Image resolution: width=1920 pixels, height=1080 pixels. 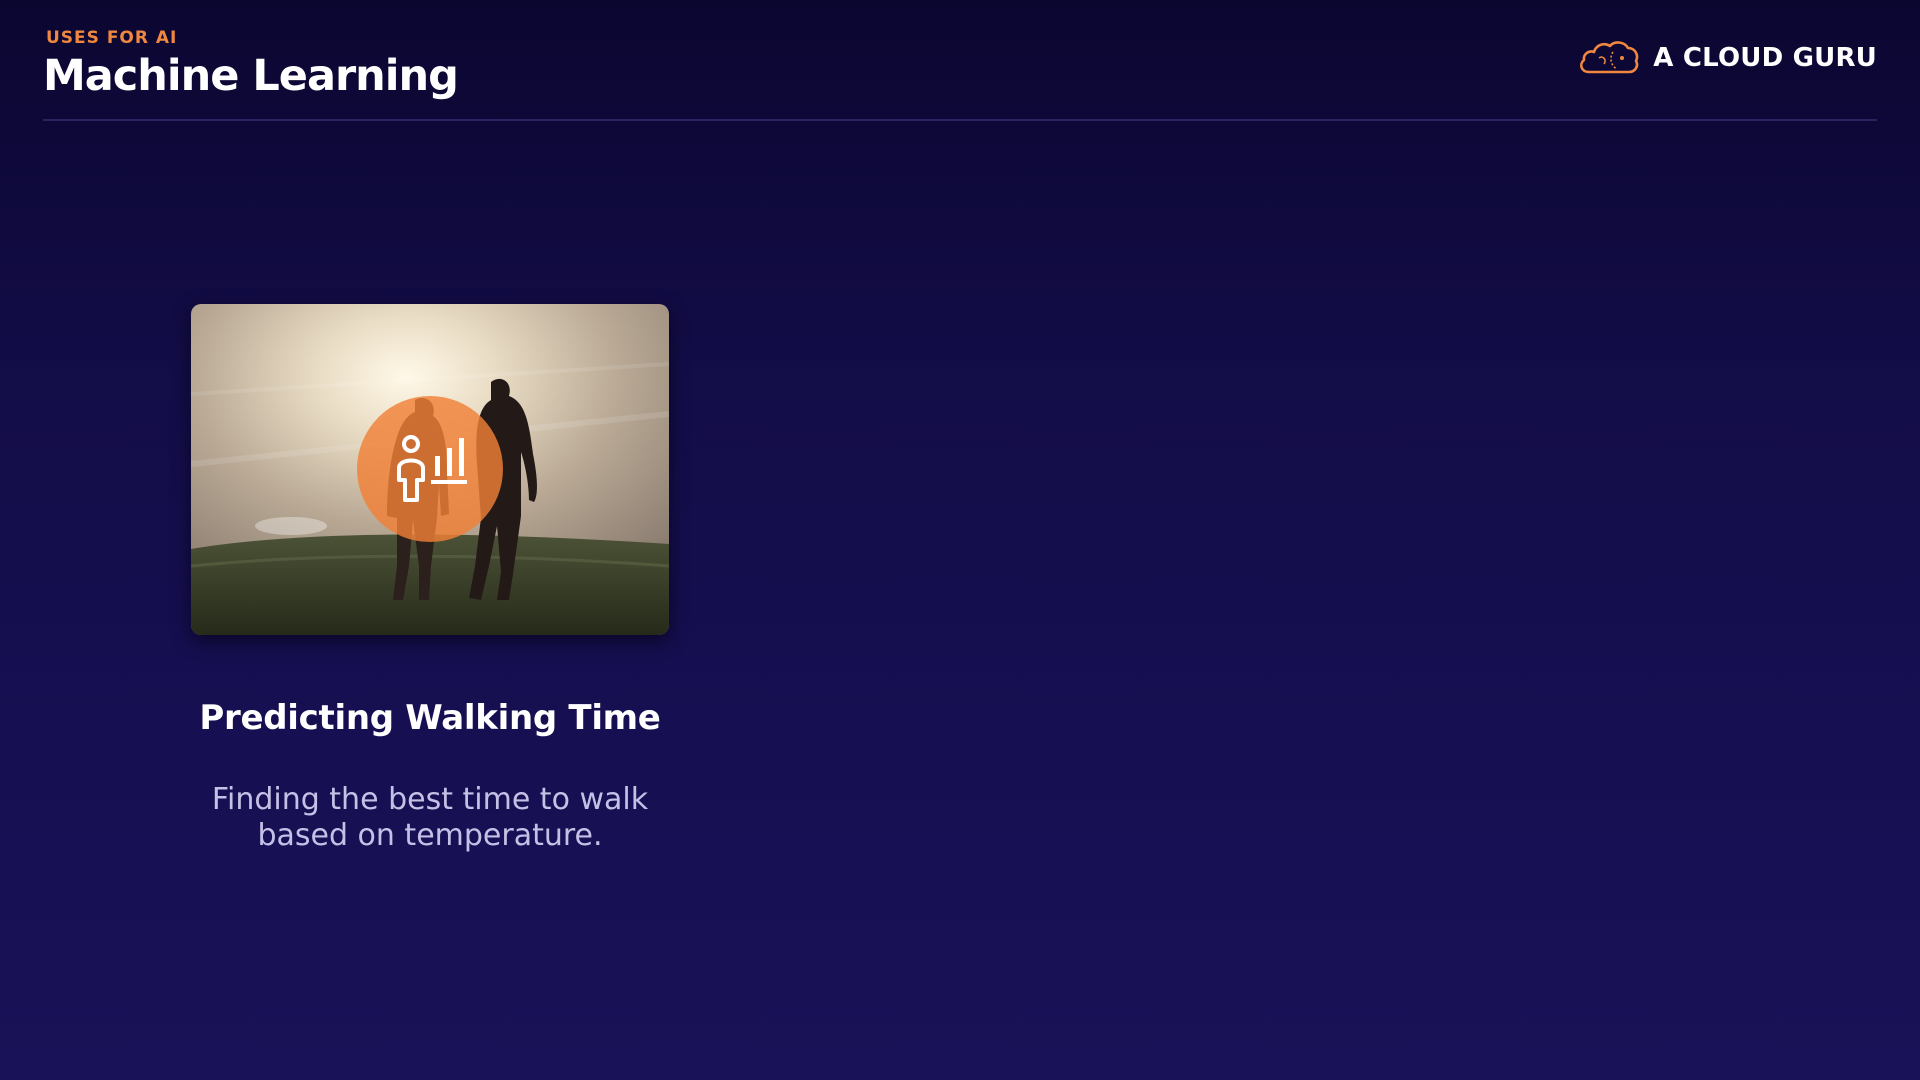 I want to click on card-image, so click(x=430, y=469).